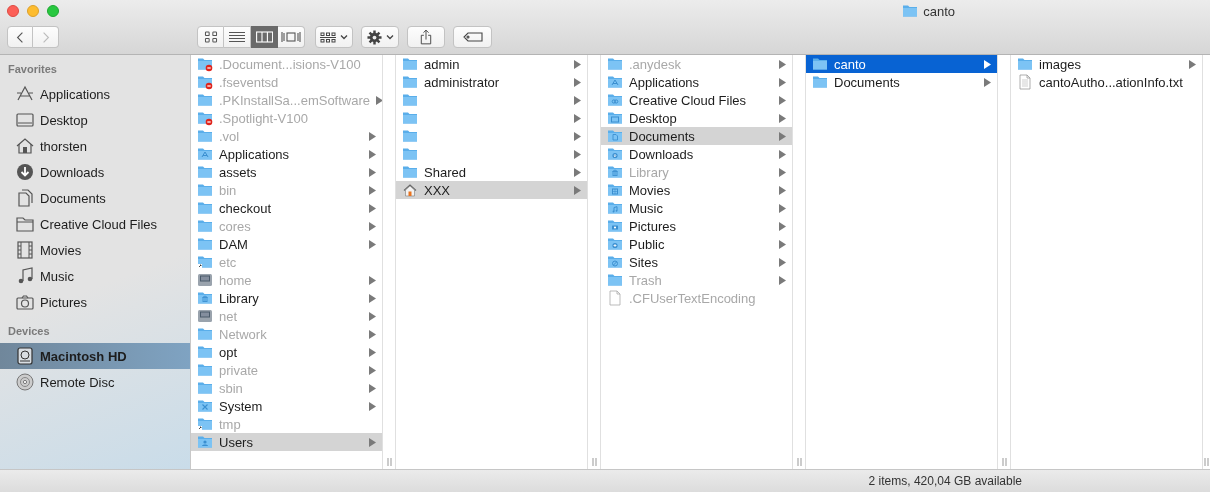 The width and height of the screenshot is (1210, 492). I want to click on sidebar-item: thorsten, so click(95, 146).